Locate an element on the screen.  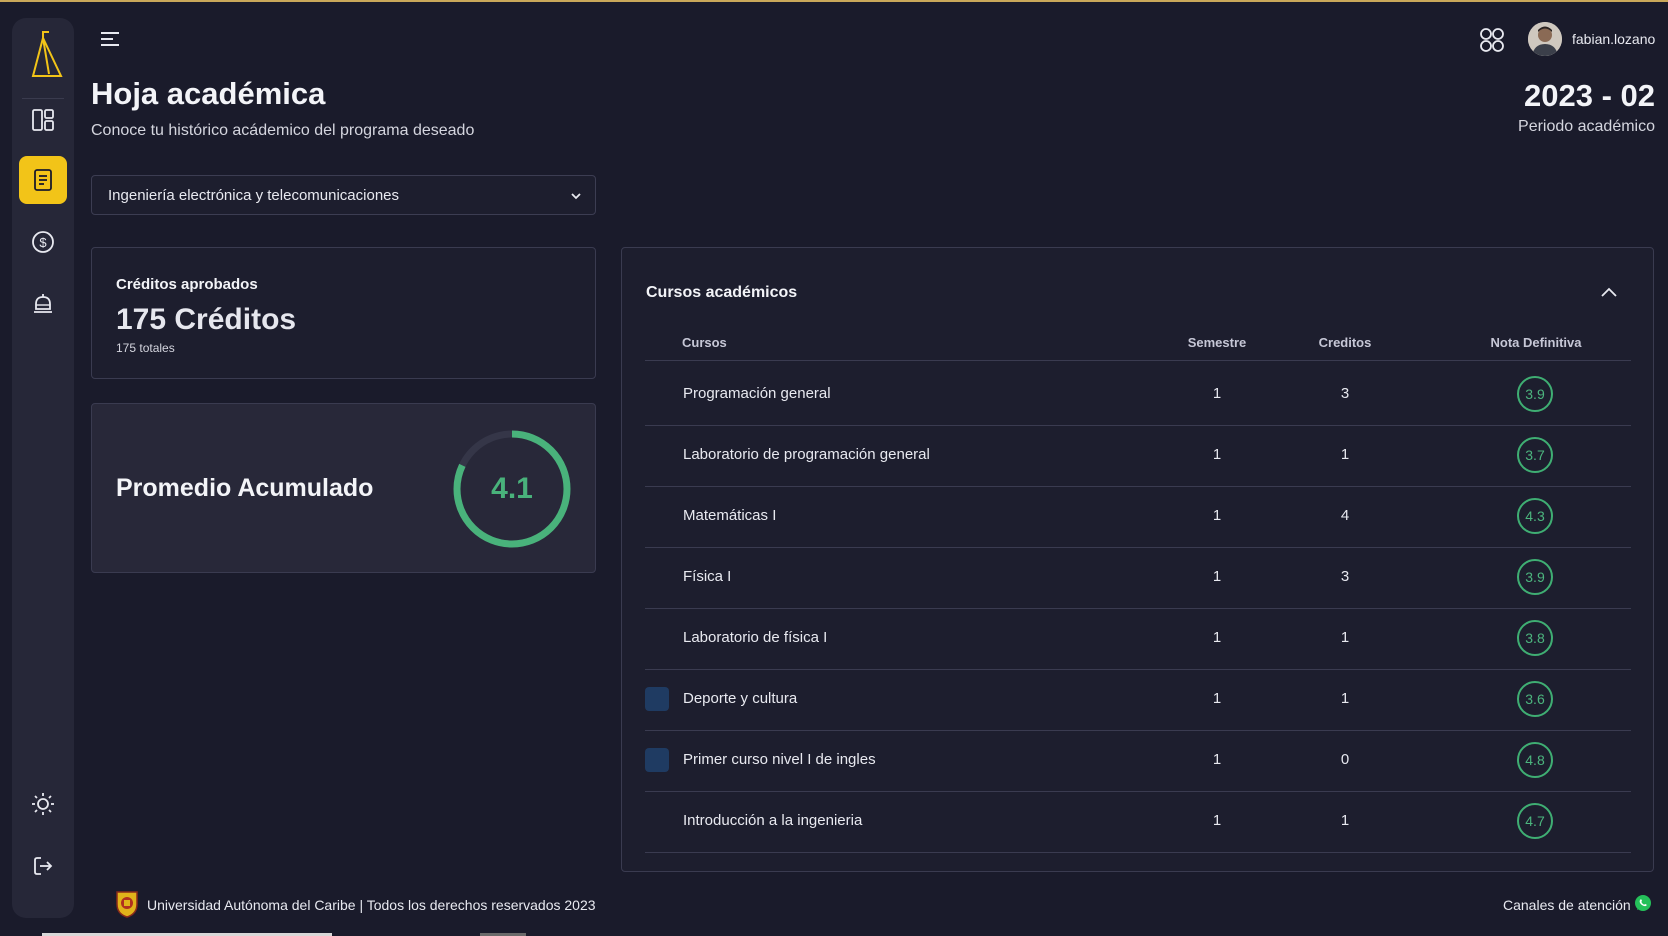
course-creditos: 4 is located at coordinates (1345, 515).